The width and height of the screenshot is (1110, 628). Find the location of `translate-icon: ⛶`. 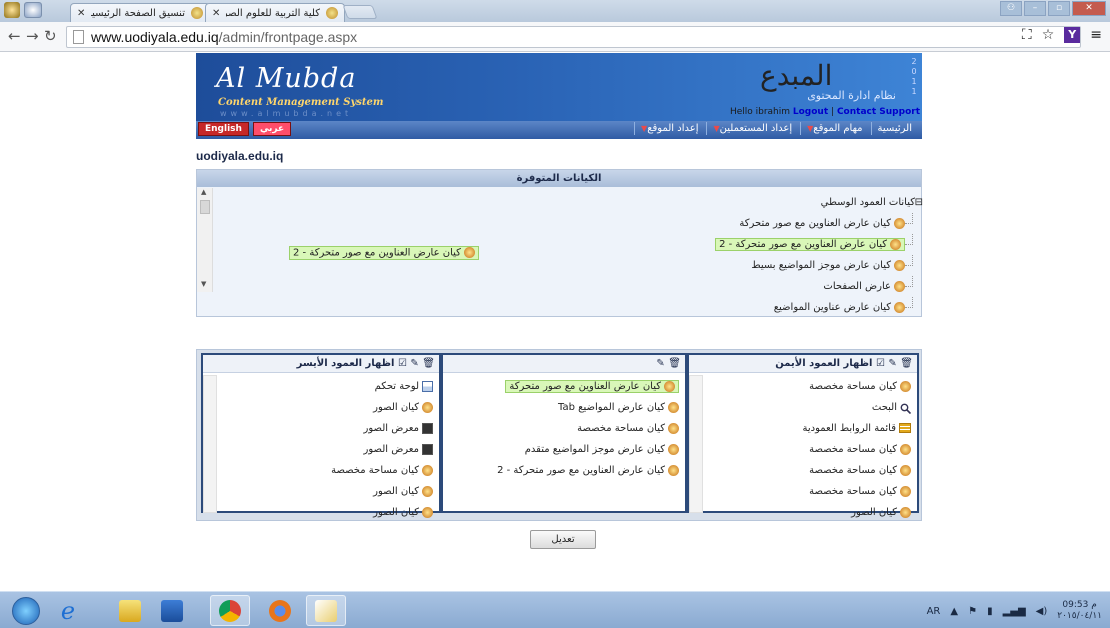

translate-icon: ⛶ is located at coordinates (1027, 35).